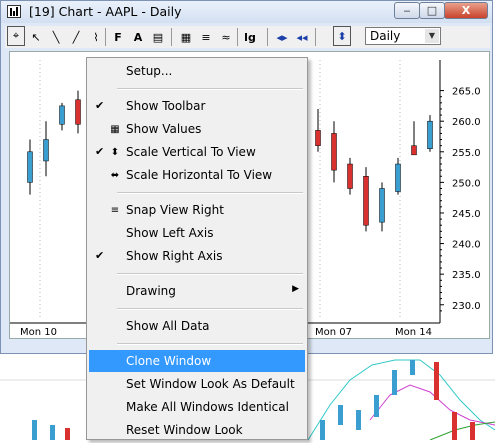 The width and height of the screenshot is (495, 443). Describe the element at coordinates (302, 37) in the screenshot. I see `scroll-end-icon: ◂◂` at that location.